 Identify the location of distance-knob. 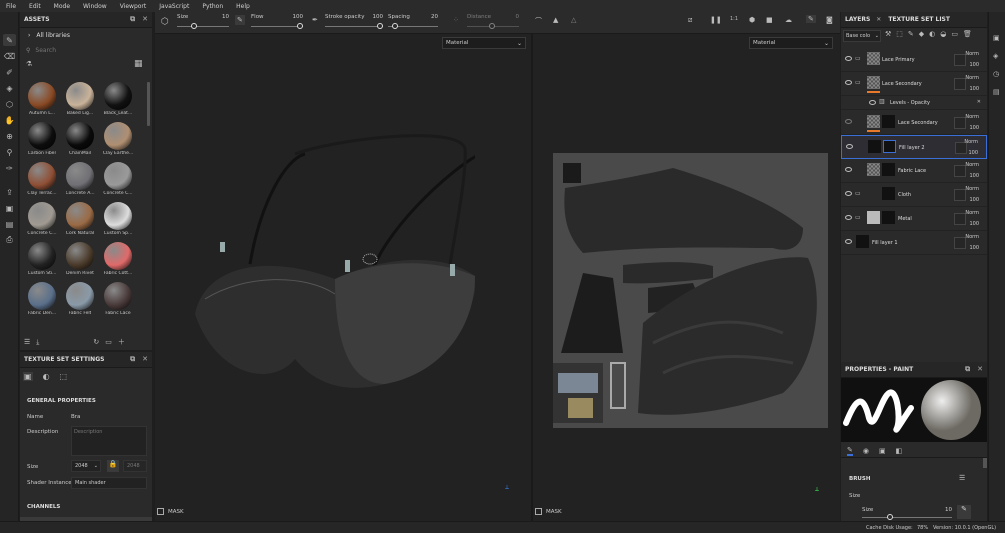
(492, 26).